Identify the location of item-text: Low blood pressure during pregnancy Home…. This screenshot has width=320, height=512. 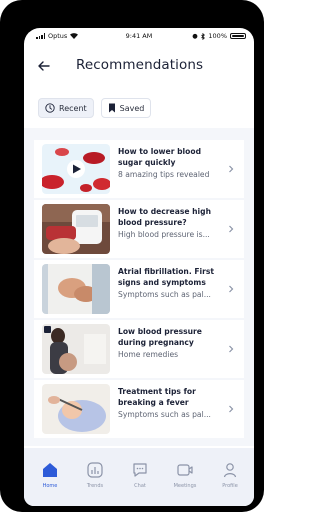
(170, 343).